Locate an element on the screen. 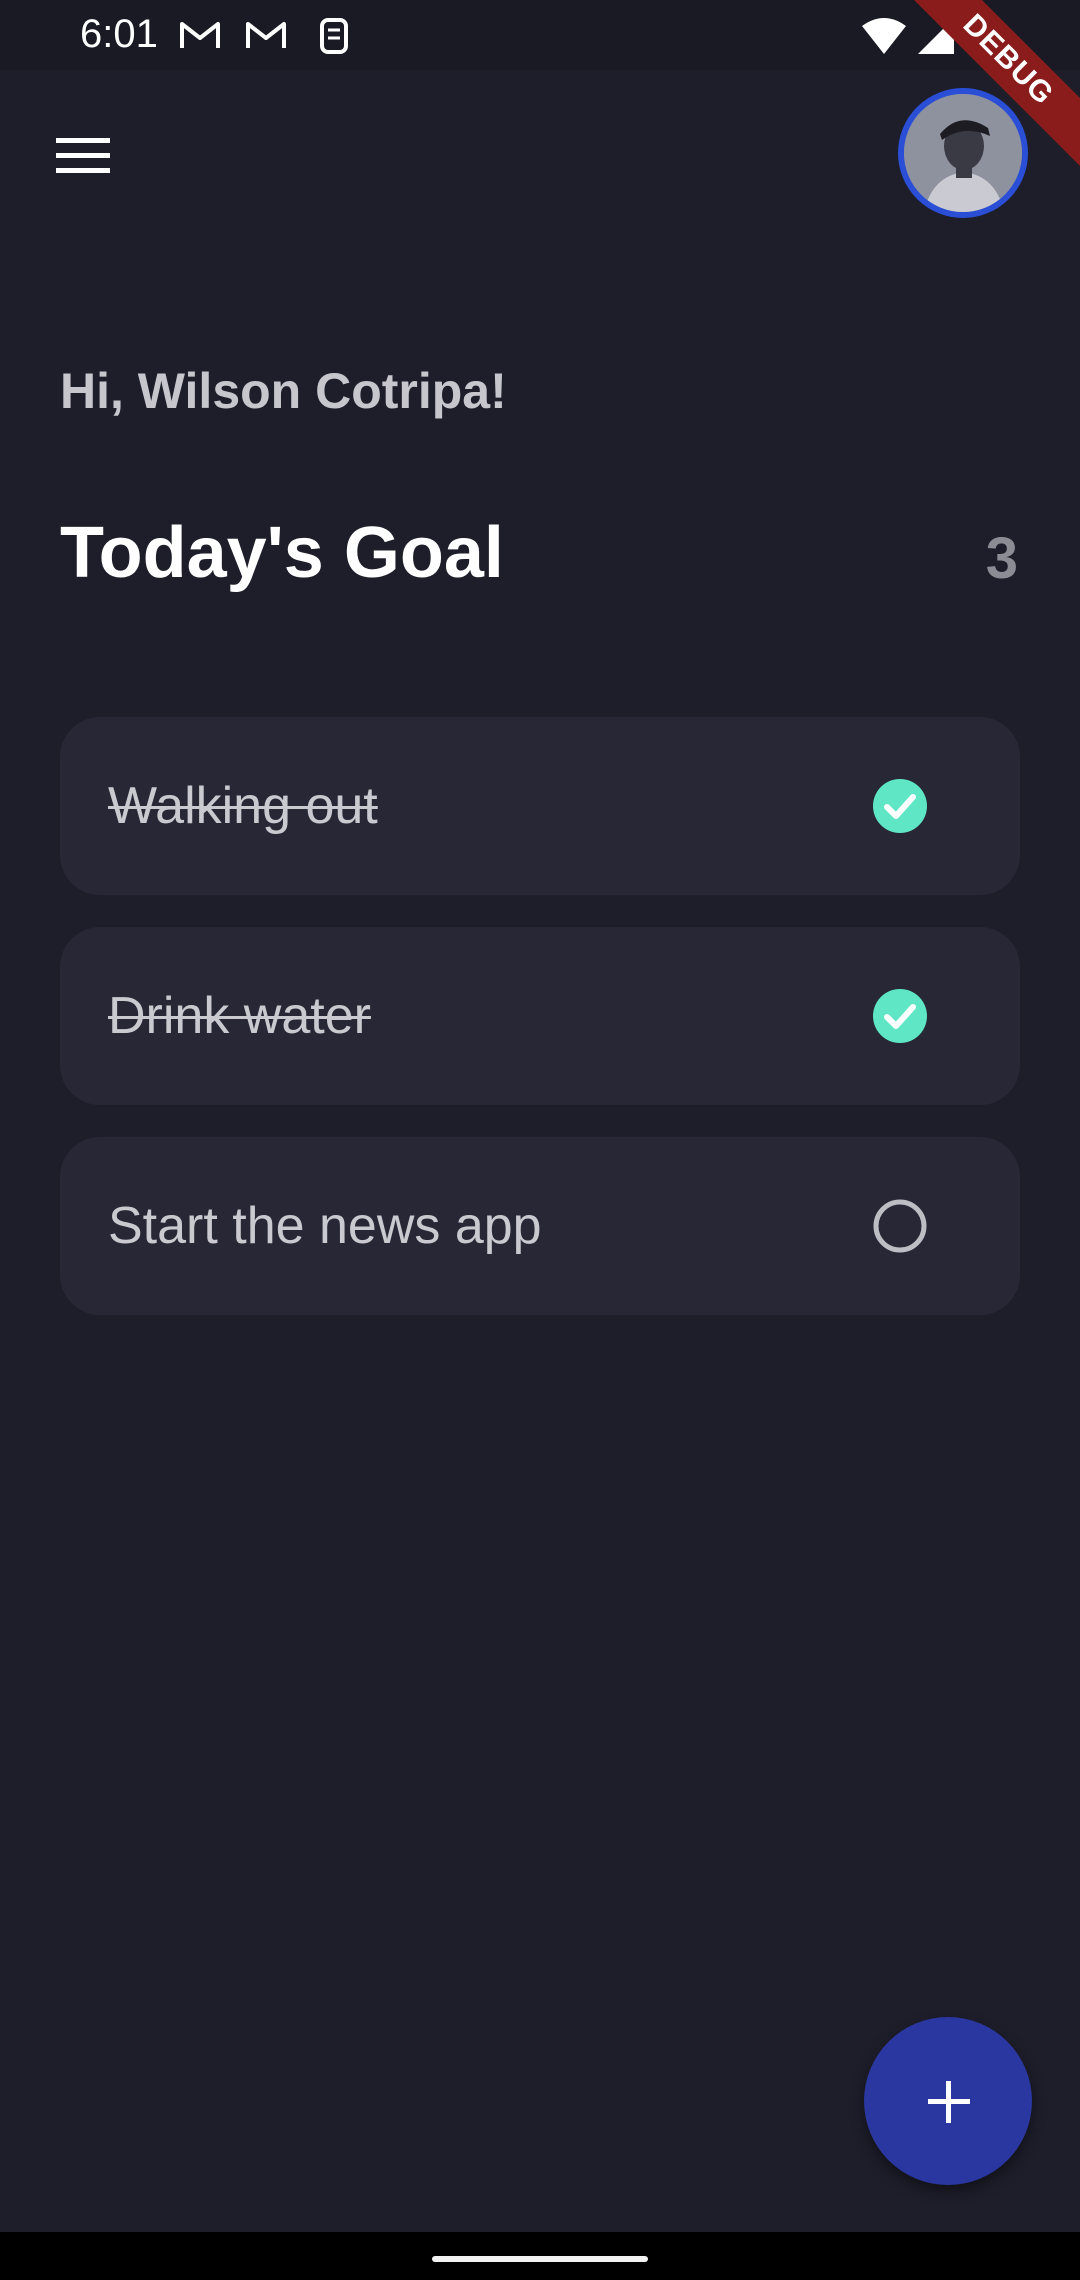 The image size is (1080, 2280). task-item: Start the news app is located at coordinates (540, 1226).